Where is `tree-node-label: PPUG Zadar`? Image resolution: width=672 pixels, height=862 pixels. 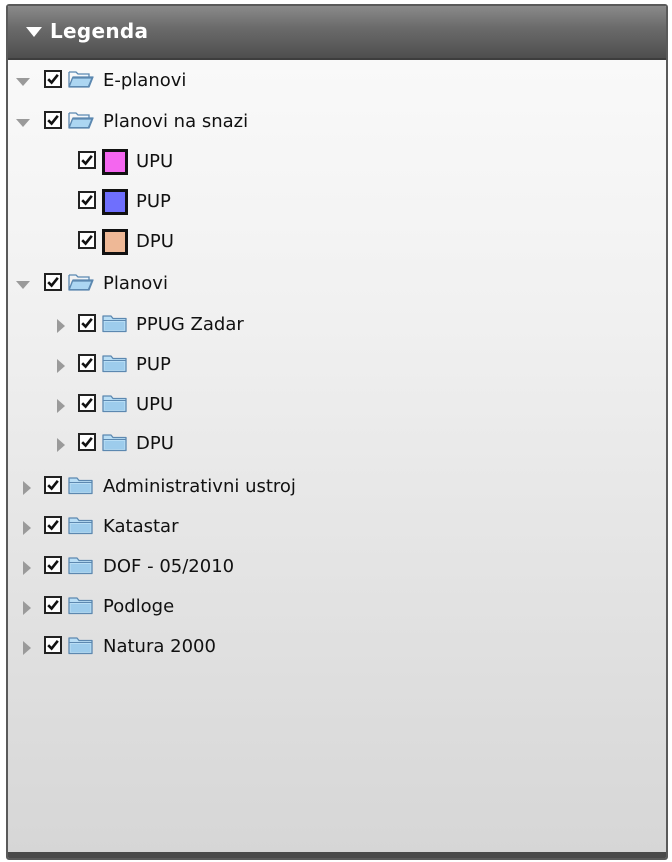 tree-node-label: PPUG Zadar is located at coordinates (190, 324).